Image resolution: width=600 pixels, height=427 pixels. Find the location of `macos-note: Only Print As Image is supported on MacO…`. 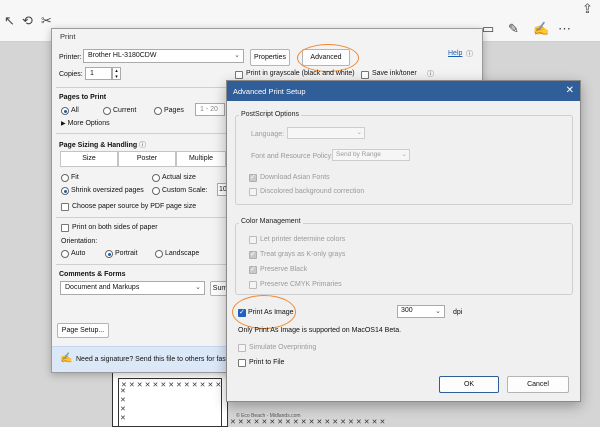

macos-note: Only Print As Image is supported on MacO… is located at coordinates (320, 330).